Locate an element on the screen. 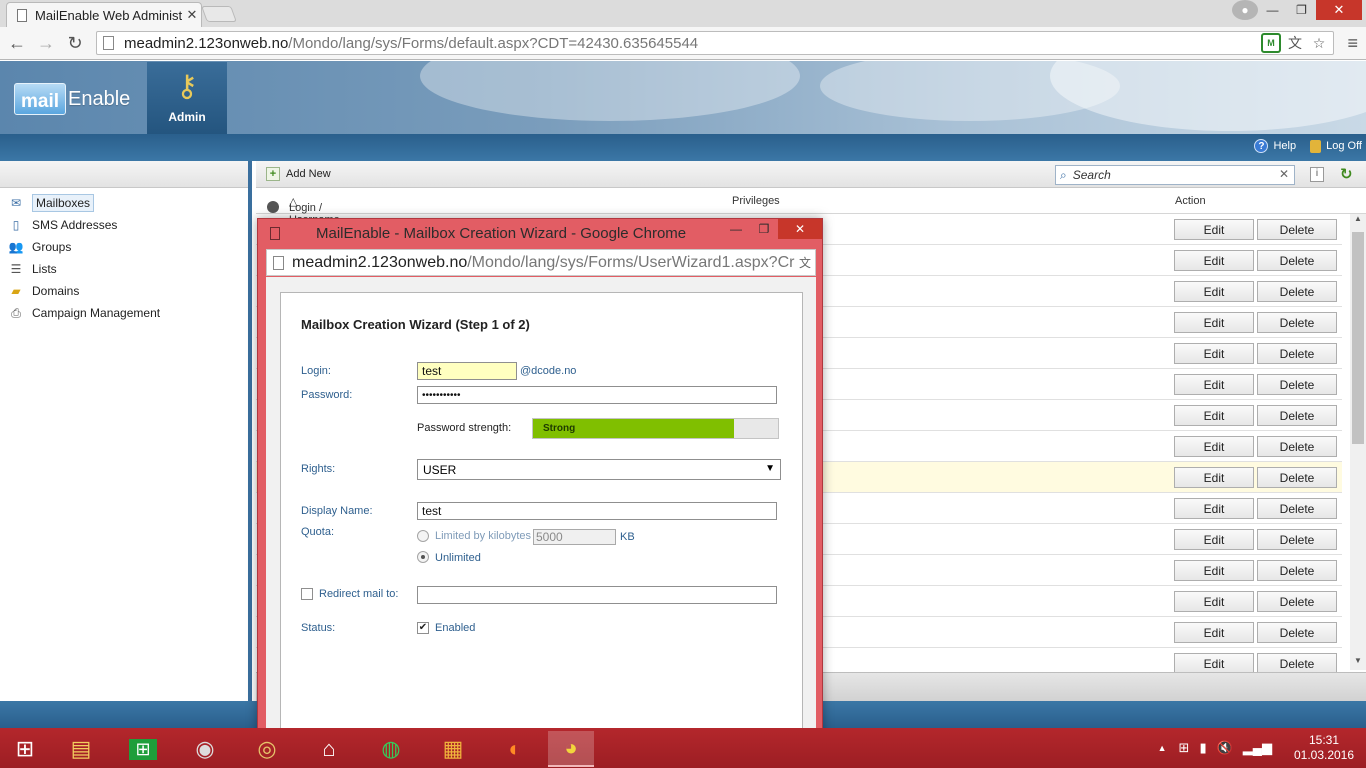 This screenshot has height=768, width=1366. status-enabled-checkbox: ✔ is located at coordinates (423, 628).